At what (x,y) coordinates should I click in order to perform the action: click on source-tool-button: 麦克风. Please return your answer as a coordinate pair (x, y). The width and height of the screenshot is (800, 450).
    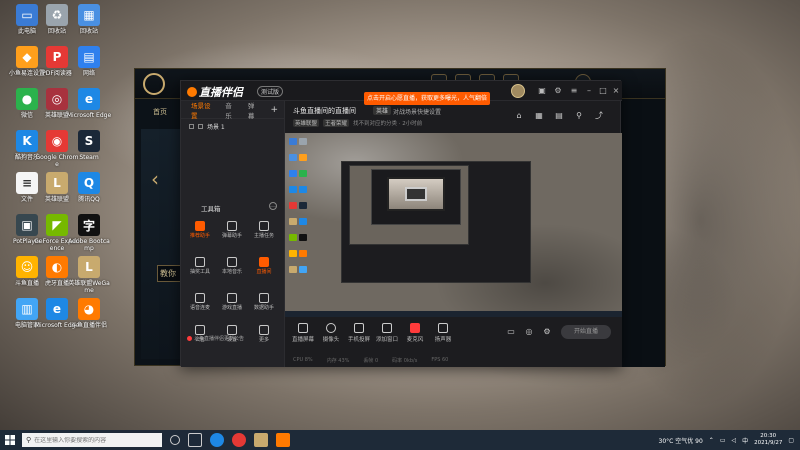
    Looking at the image, I should click on (415, 333).